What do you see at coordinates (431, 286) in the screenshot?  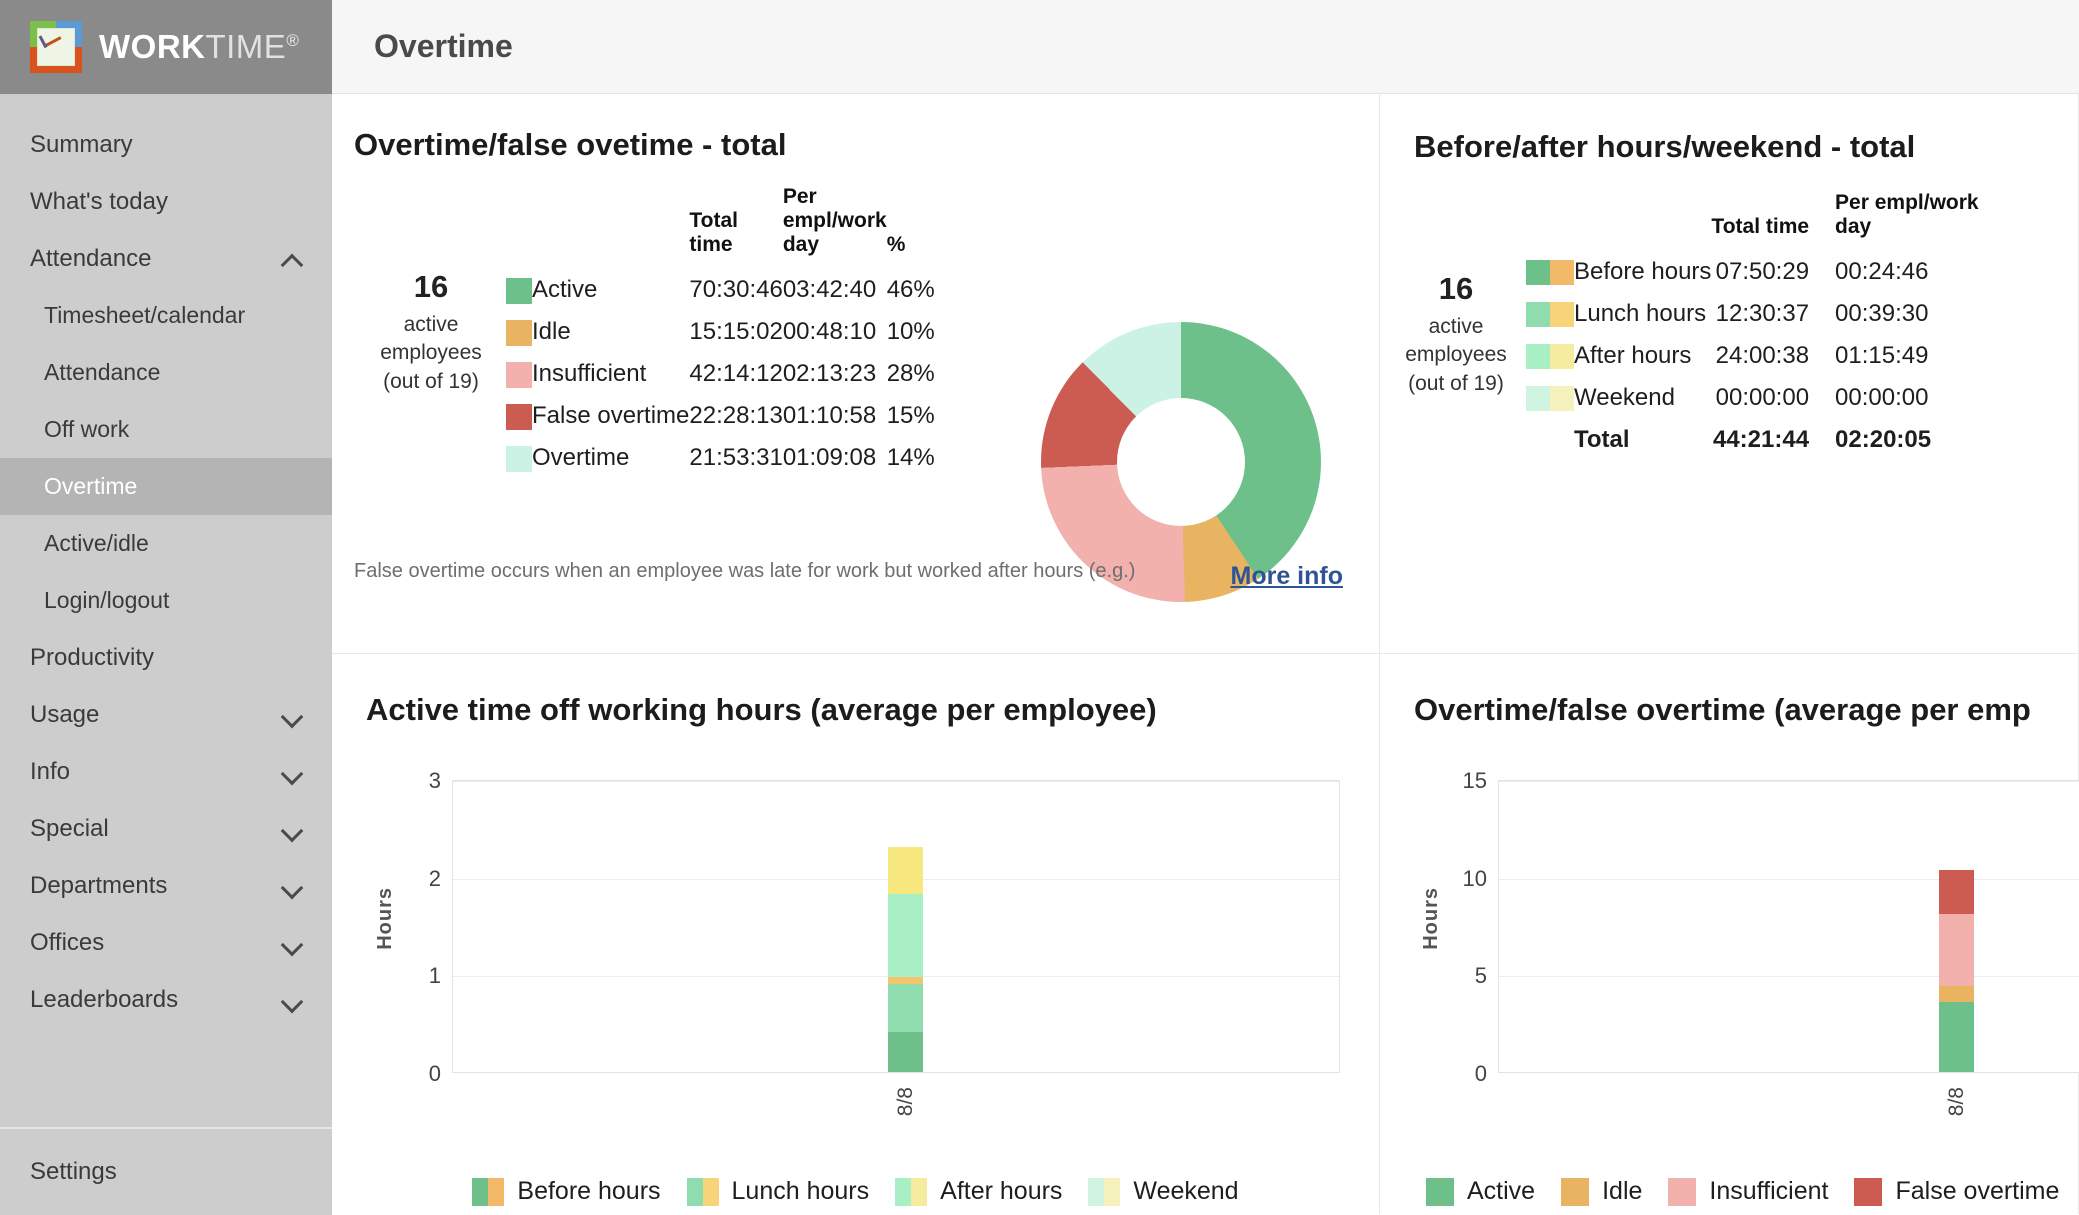 I see `employee-count: 16` at bounding box center [431, 286].